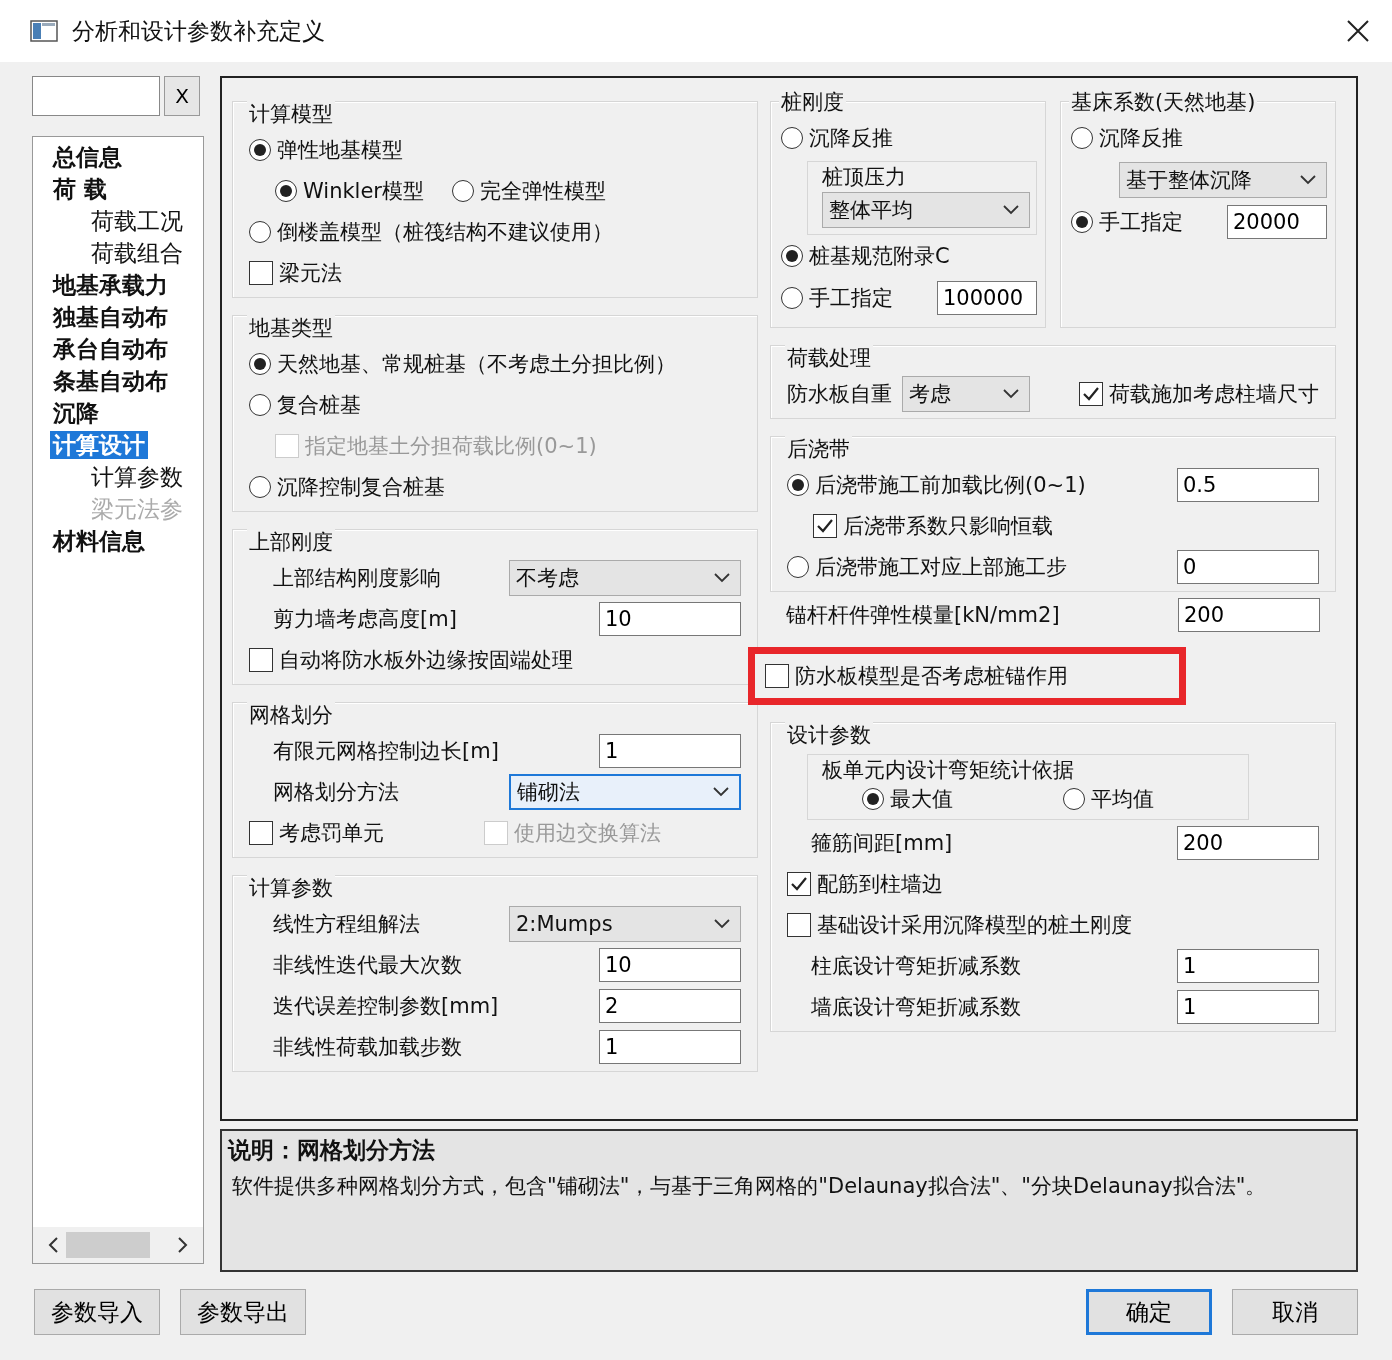  I want to click on tree-item: 计算设计, so click(99, 445).